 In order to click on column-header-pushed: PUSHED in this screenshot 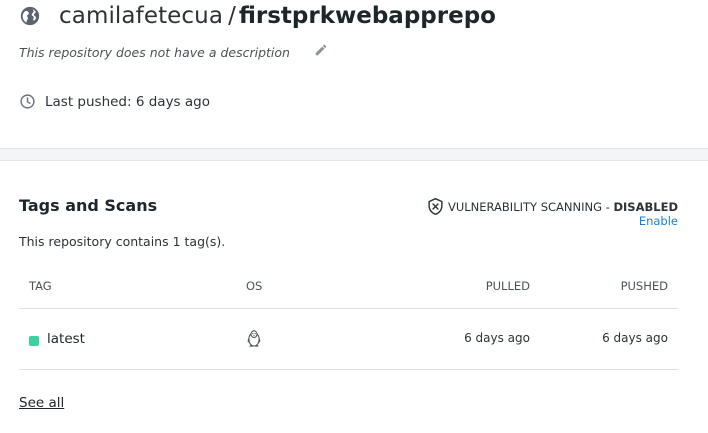, I will do `click(644, 286)`.